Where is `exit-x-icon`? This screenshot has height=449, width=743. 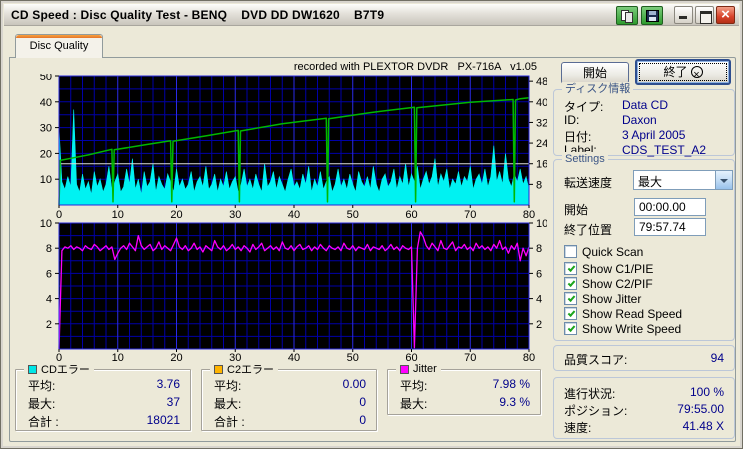 exit-x-icon is located at coordinates (696, 75).